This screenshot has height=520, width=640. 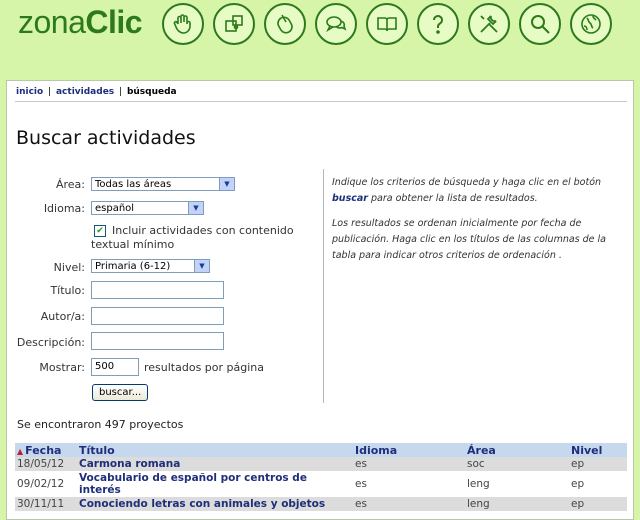 I want to click on magnifier-search-icon, so click(x=540, y=24).